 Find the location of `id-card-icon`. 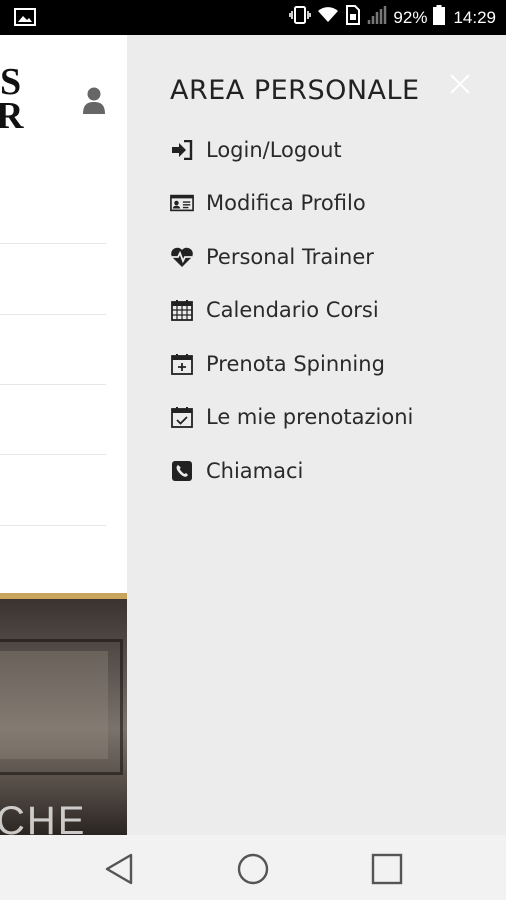

id-card-icon is located at coordinates (182, 203).